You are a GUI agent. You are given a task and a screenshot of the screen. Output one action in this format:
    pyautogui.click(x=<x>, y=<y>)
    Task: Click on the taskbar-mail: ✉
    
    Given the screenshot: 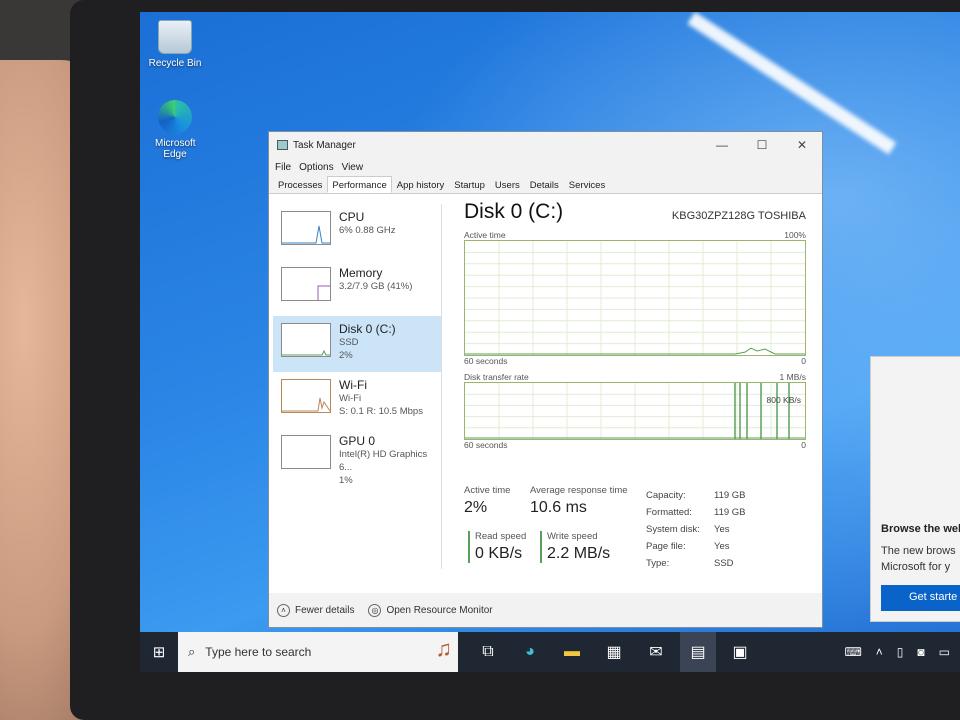 What is the action you would take?
    pyautogui.click(x=656, y=652)
    